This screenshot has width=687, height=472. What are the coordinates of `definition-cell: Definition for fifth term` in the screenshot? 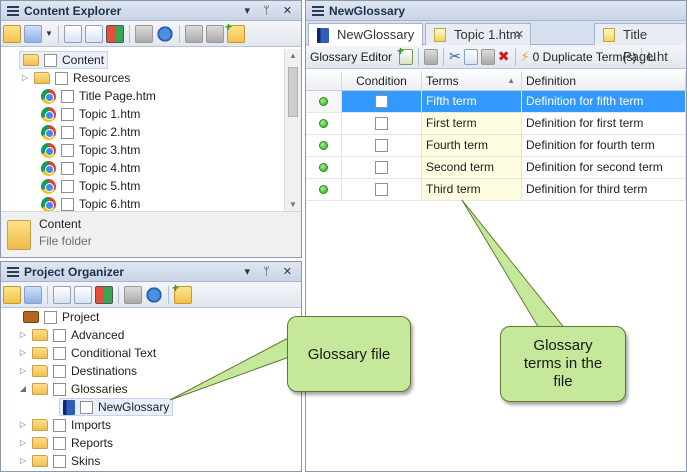 It's located at (604, 101).